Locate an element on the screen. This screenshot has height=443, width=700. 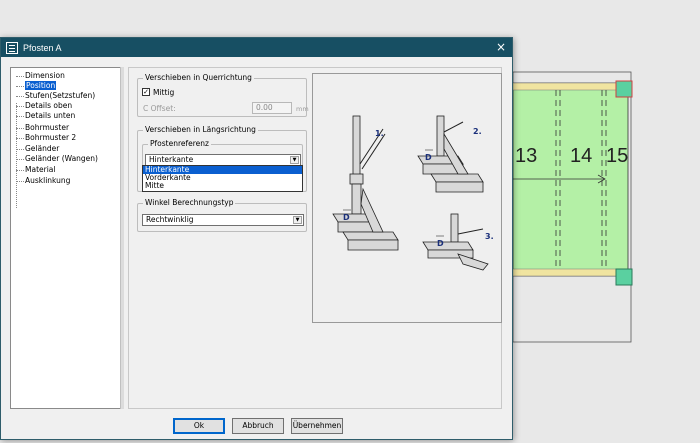
cancel-button: Abbruch is located at coordinates (258, 426).